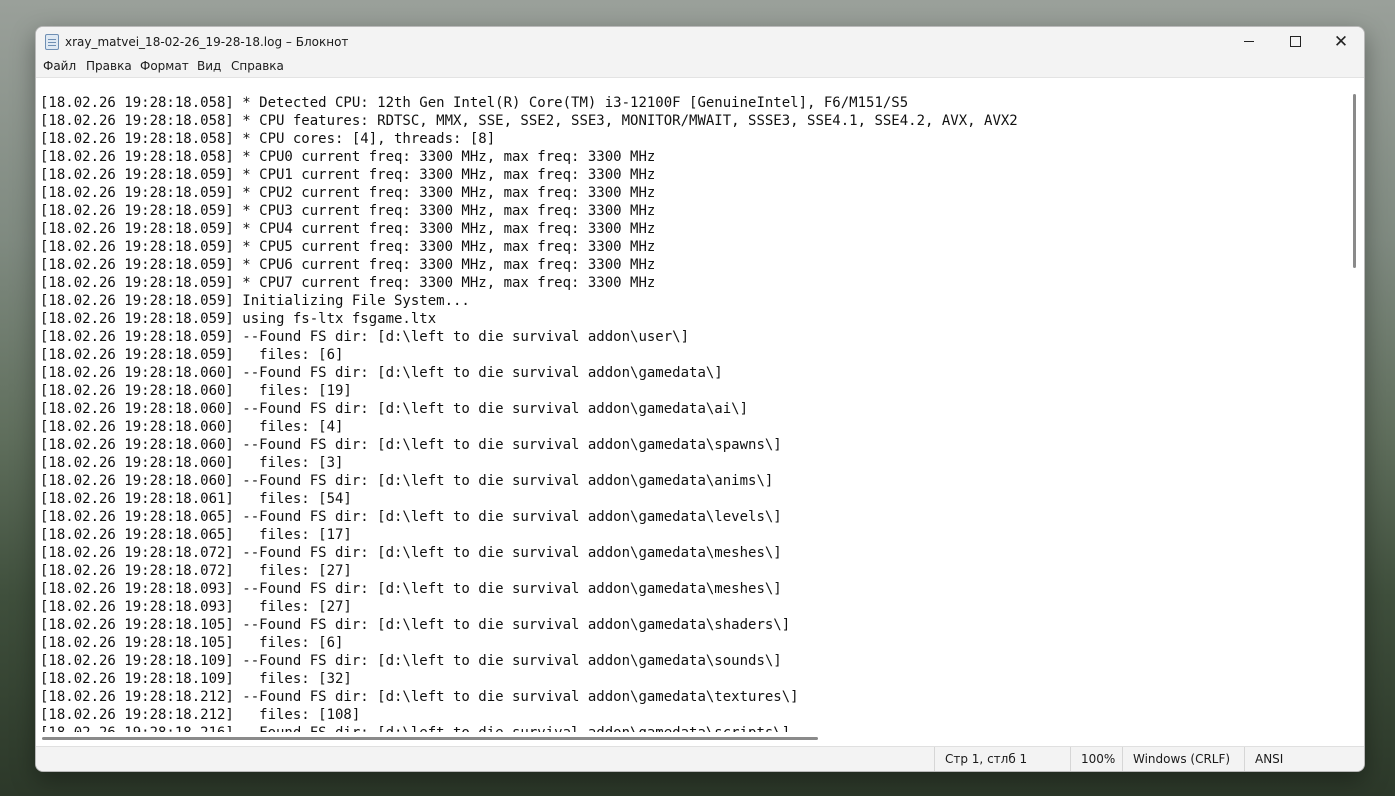 Image resolution: width=1395 pixels, height=796 pixels. I want to click on minimize-icon, so click(1249, 41).